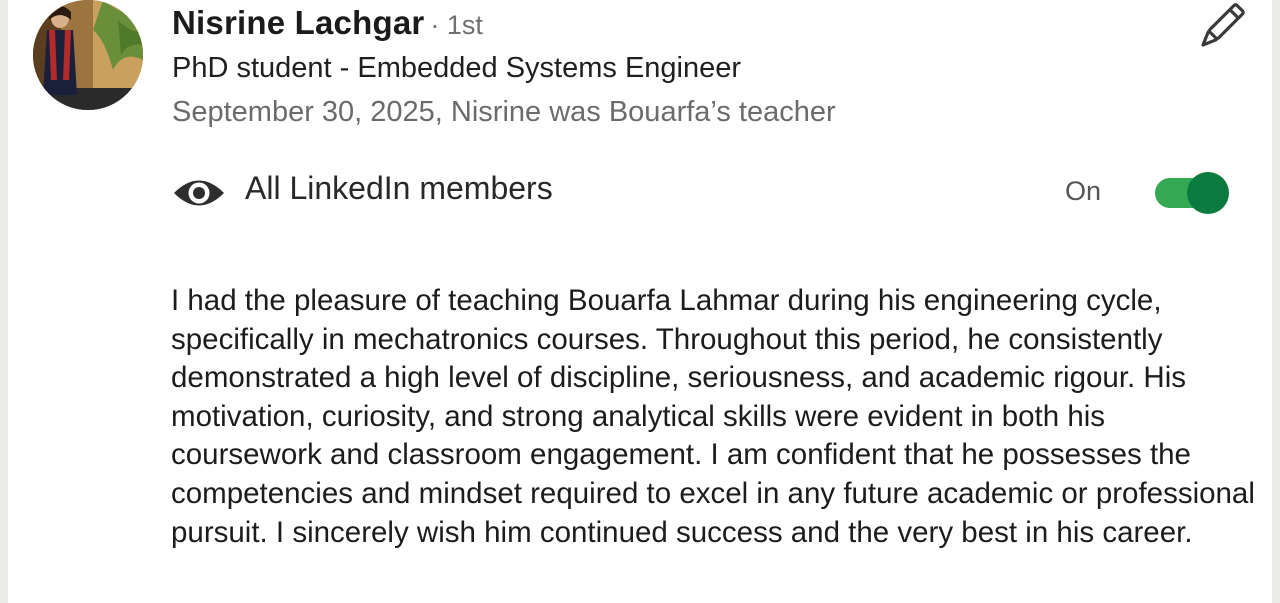 This screenshot has height=603, width=1280. What do you see at coordinates (399, 188) in the screenshot?
I see `visibility-label: All LinkedIn members` at bounding box center [399, 188].